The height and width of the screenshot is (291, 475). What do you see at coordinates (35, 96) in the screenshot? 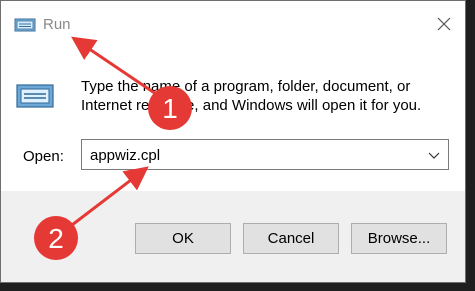
I see `run-icon-large` at bounding box center [35, 96].